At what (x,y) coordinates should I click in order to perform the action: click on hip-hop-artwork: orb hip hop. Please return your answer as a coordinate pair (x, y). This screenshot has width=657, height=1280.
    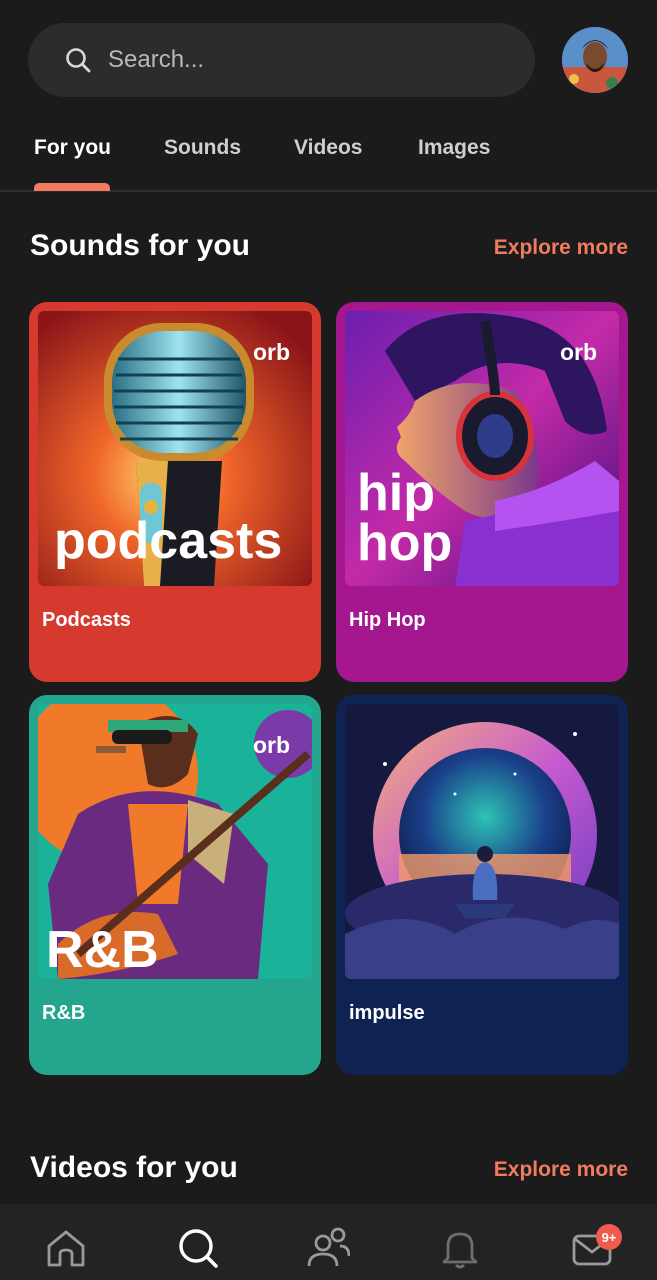
    Looking at the image, I should click on (482, 448).